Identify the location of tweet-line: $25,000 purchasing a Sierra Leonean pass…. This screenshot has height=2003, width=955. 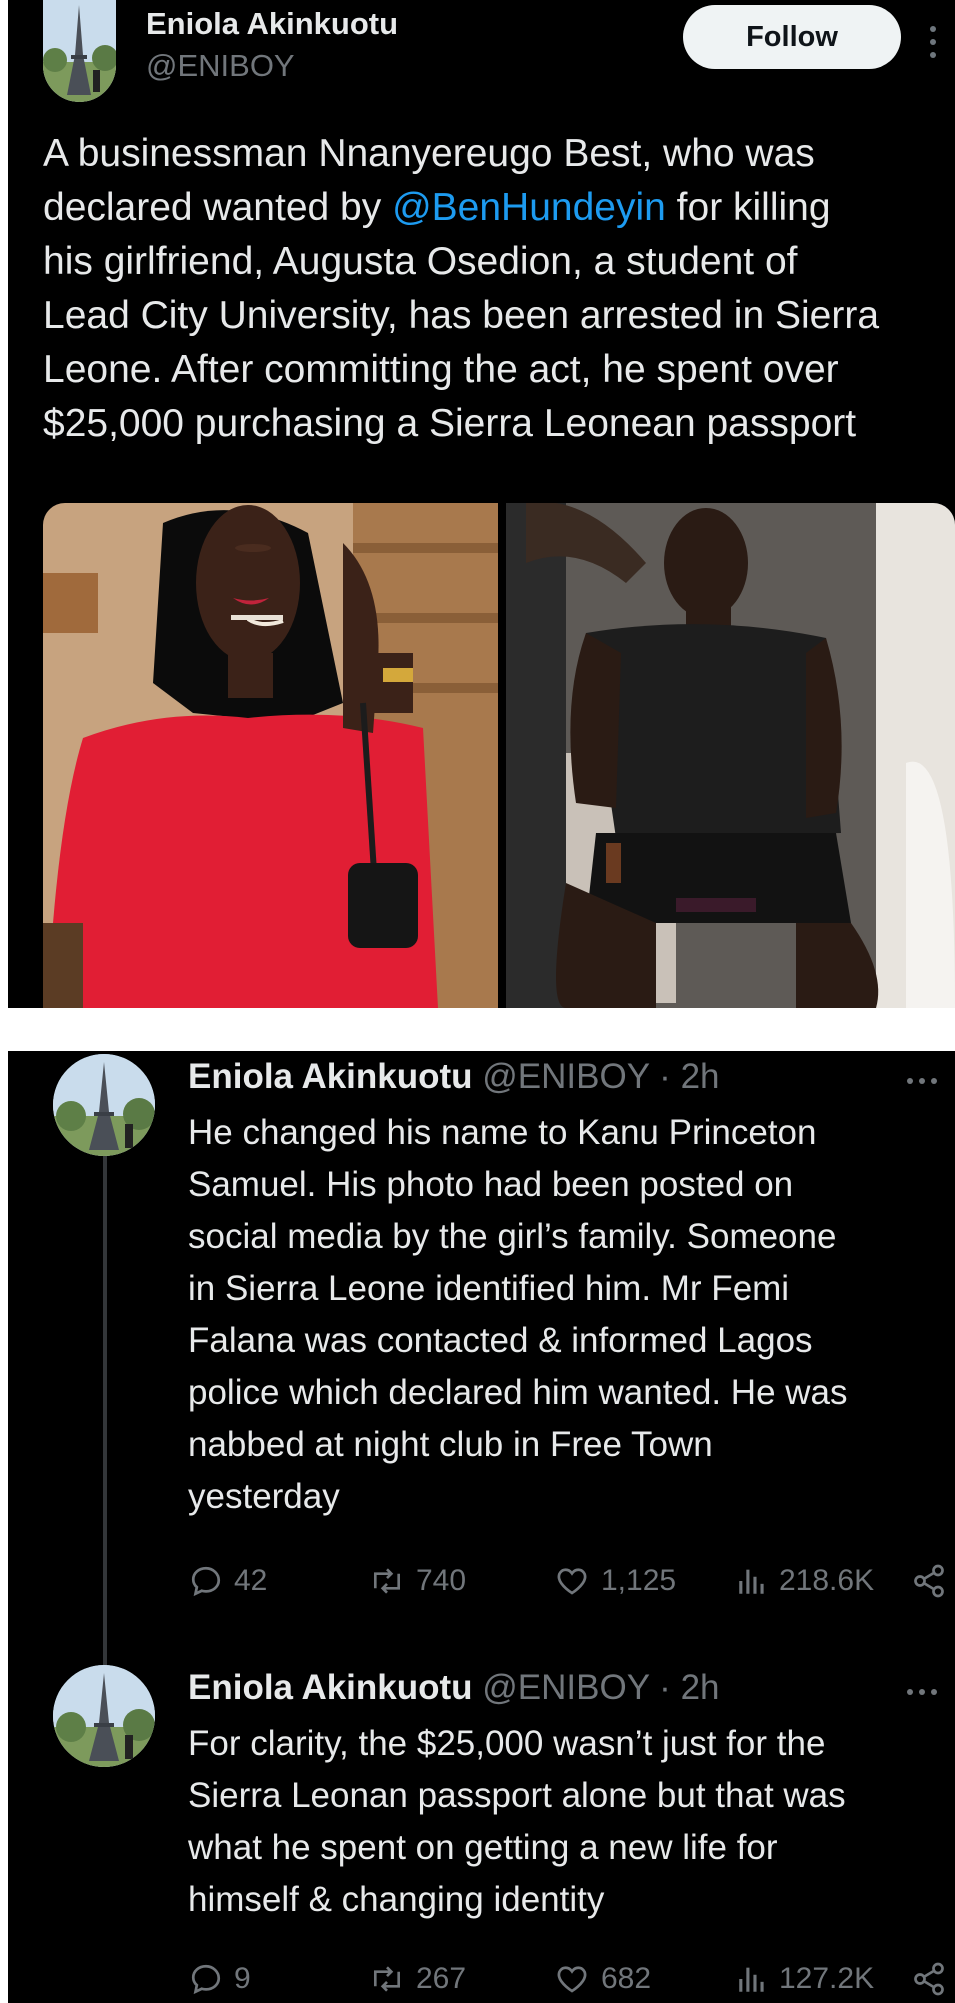
(450, 423).